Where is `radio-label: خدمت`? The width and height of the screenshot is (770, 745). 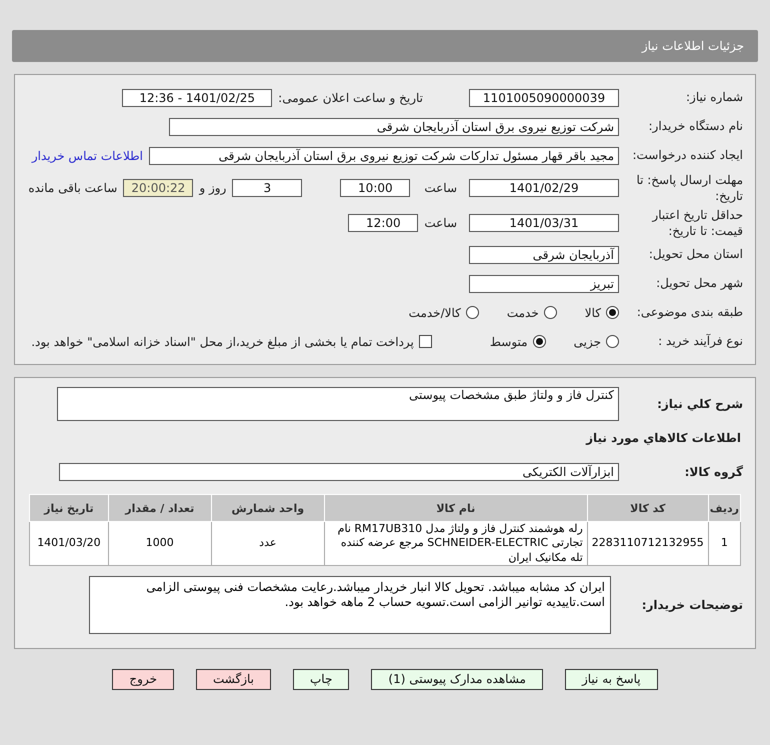
radio-label: خدمت is located at coordinates (522, 313).